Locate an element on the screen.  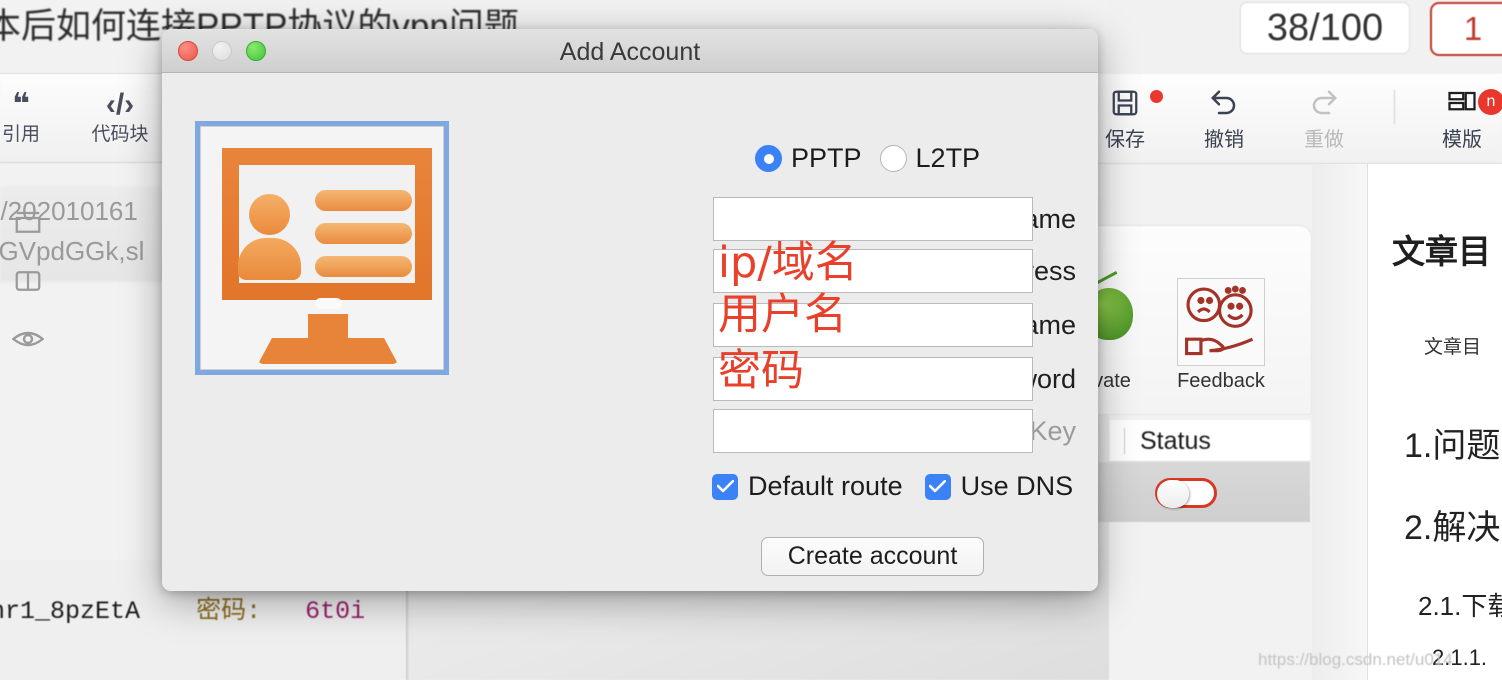
options-checkbox-group: Default route Use DNS is located at coordinates (892, 486).